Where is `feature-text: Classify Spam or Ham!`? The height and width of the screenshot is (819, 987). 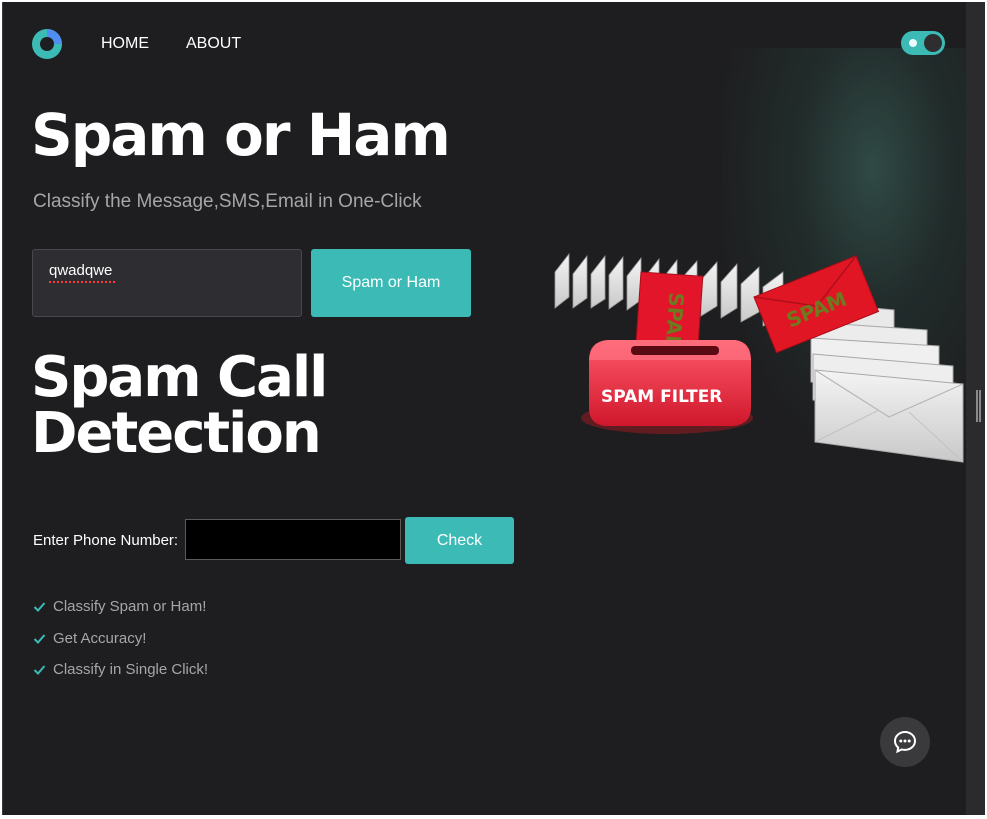 feature-text: Classify Spam or Ham! is located at coordinates (130, 606).